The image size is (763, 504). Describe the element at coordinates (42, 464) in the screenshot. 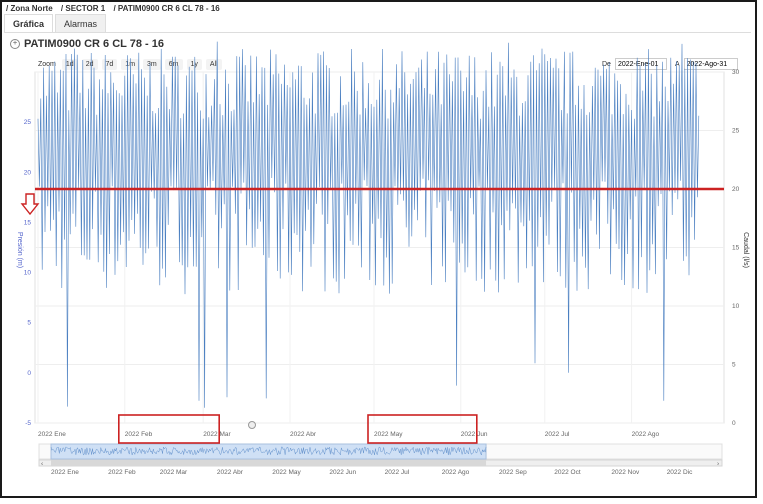

I see `scroll-left-icon: ‹` at that location.